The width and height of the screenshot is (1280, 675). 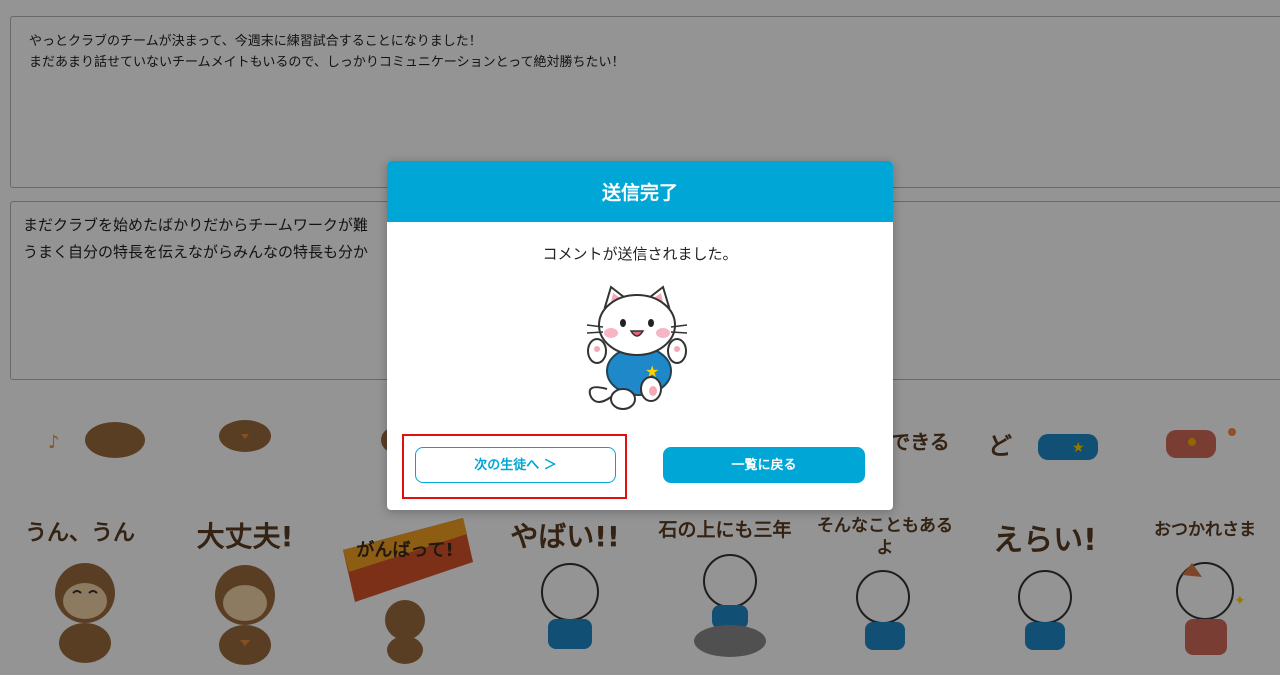 I want to click on cat-mascot-icon: ★, so click(x=637, y=347).